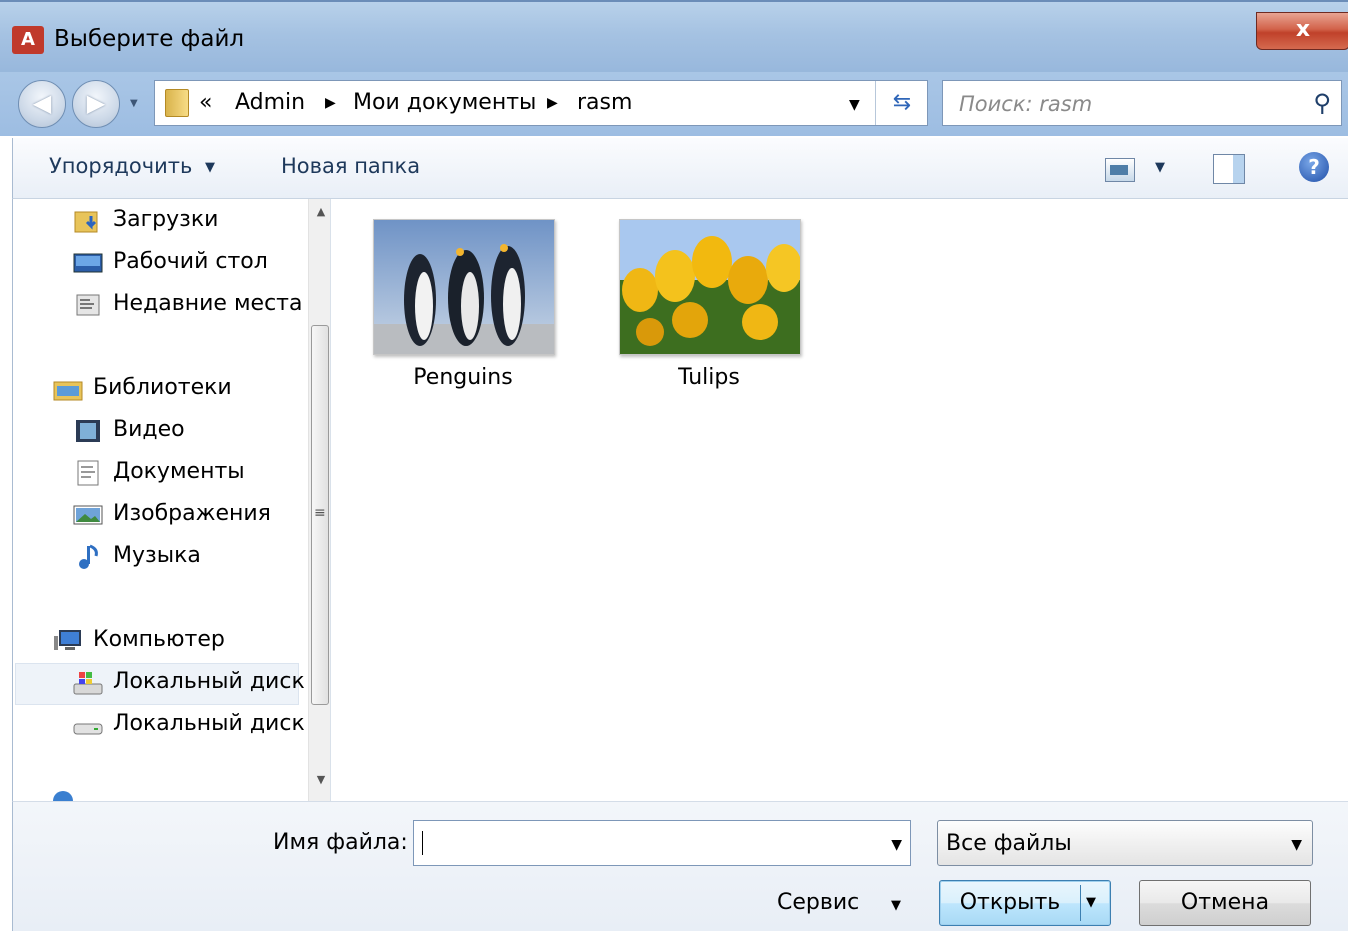 The height and width of the screenshot is (931, 1348). Describe the element at coordinates (1026, 104) in the screenshot. I see `search-placeholder: Поиск: rasm` at that location.